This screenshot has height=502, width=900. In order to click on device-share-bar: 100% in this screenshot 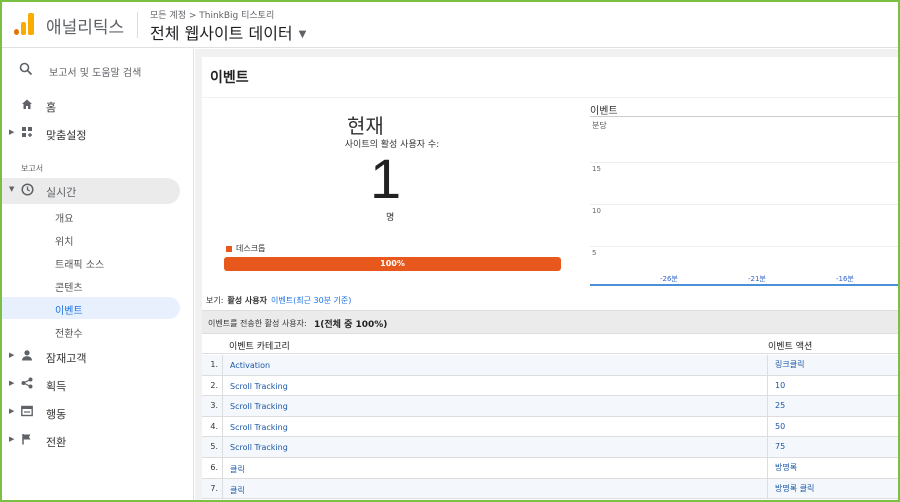, I will do `click(392, 264)`.